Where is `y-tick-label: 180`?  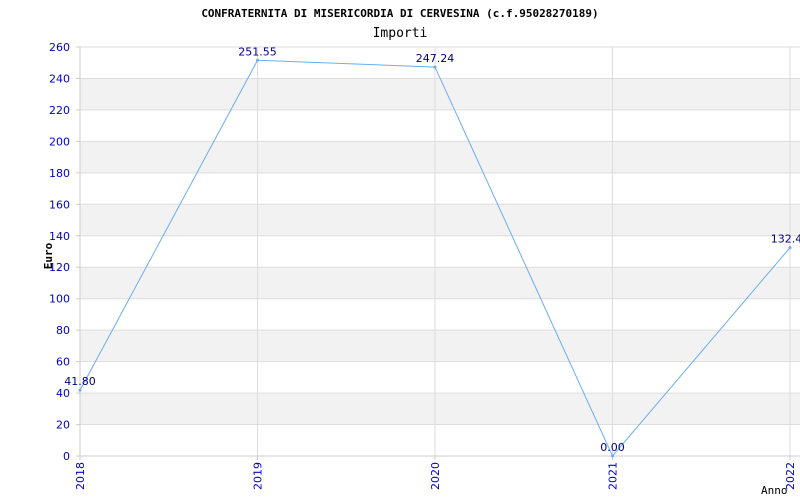 y-tick-label: 180 is located at coordinates (59, 173).